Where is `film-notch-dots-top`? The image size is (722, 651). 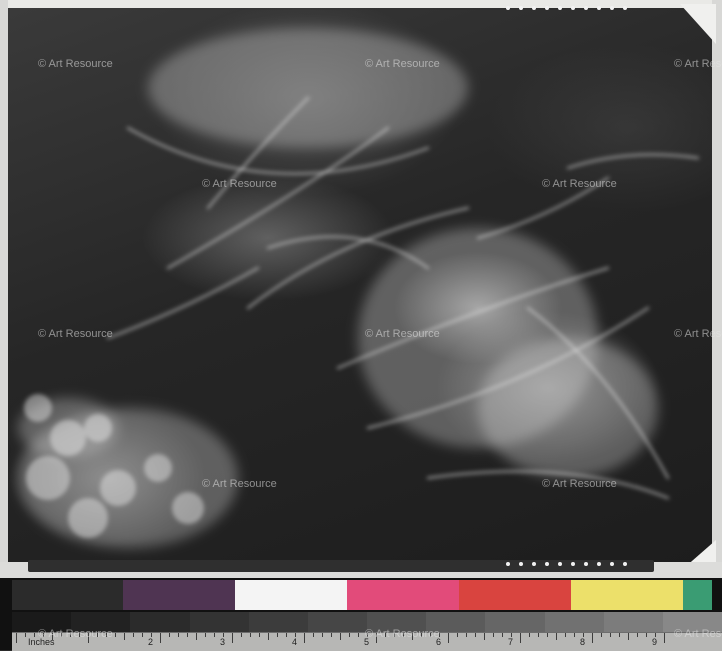
film-notch-dots-top is located at coordinates (566, 8).